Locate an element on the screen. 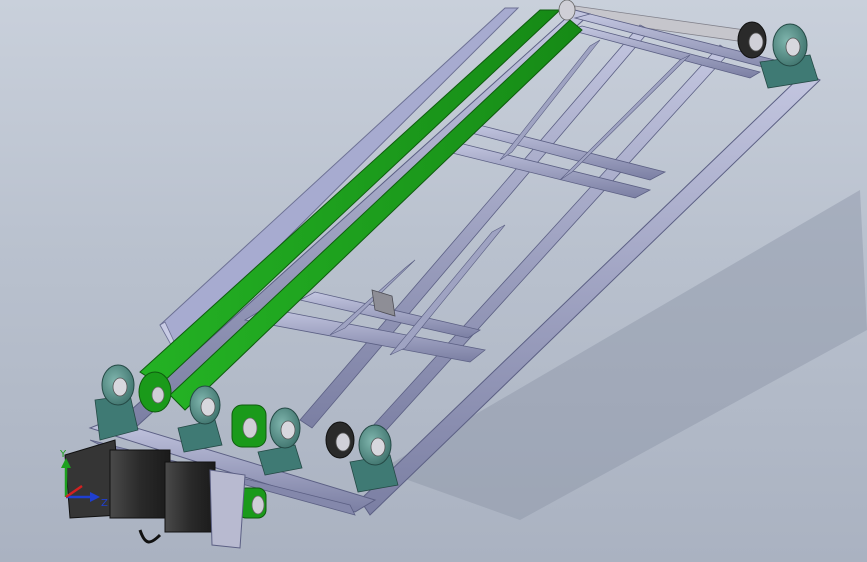 The image size is (867, 562). bearing-block-back is located at coordinates (789, 56).